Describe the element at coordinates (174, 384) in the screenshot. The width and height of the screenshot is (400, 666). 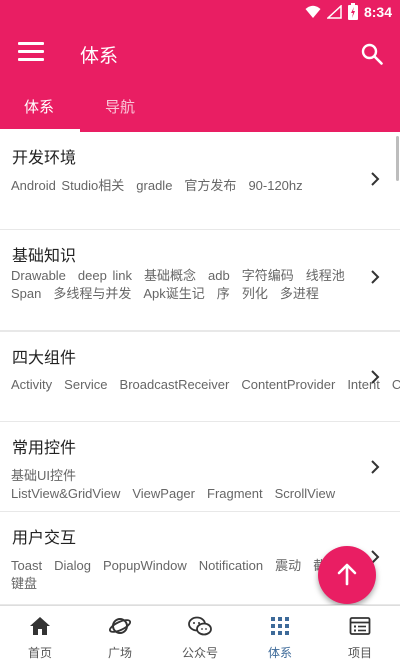
I see `tag: BroadcastReceiver` at that location.